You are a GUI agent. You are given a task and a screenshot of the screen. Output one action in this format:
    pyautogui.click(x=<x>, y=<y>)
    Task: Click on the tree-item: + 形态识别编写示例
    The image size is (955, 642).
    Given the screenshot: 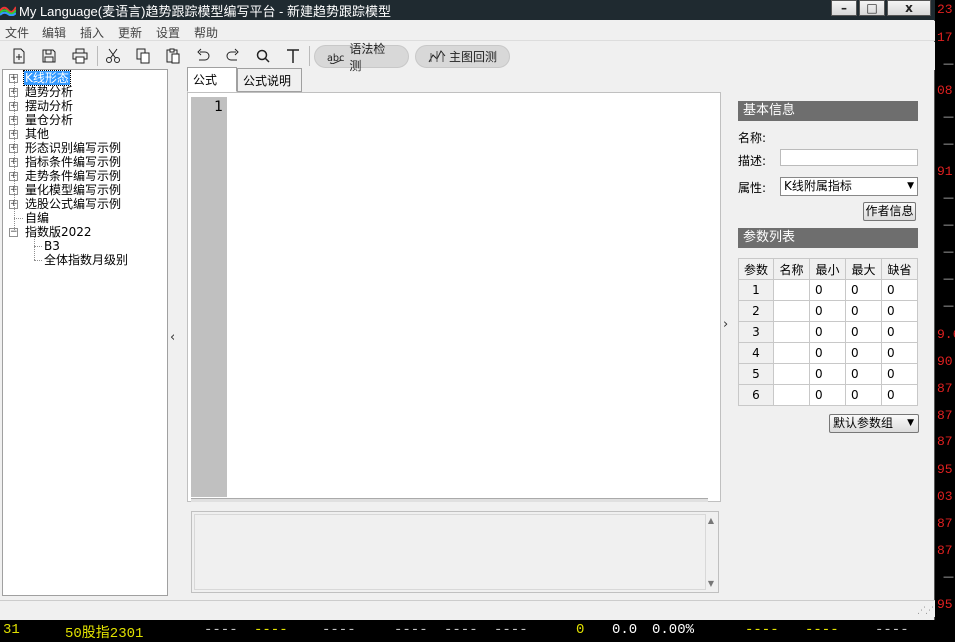 What is the action you would take?
    pyautogui.click(x=83, y=148)
    